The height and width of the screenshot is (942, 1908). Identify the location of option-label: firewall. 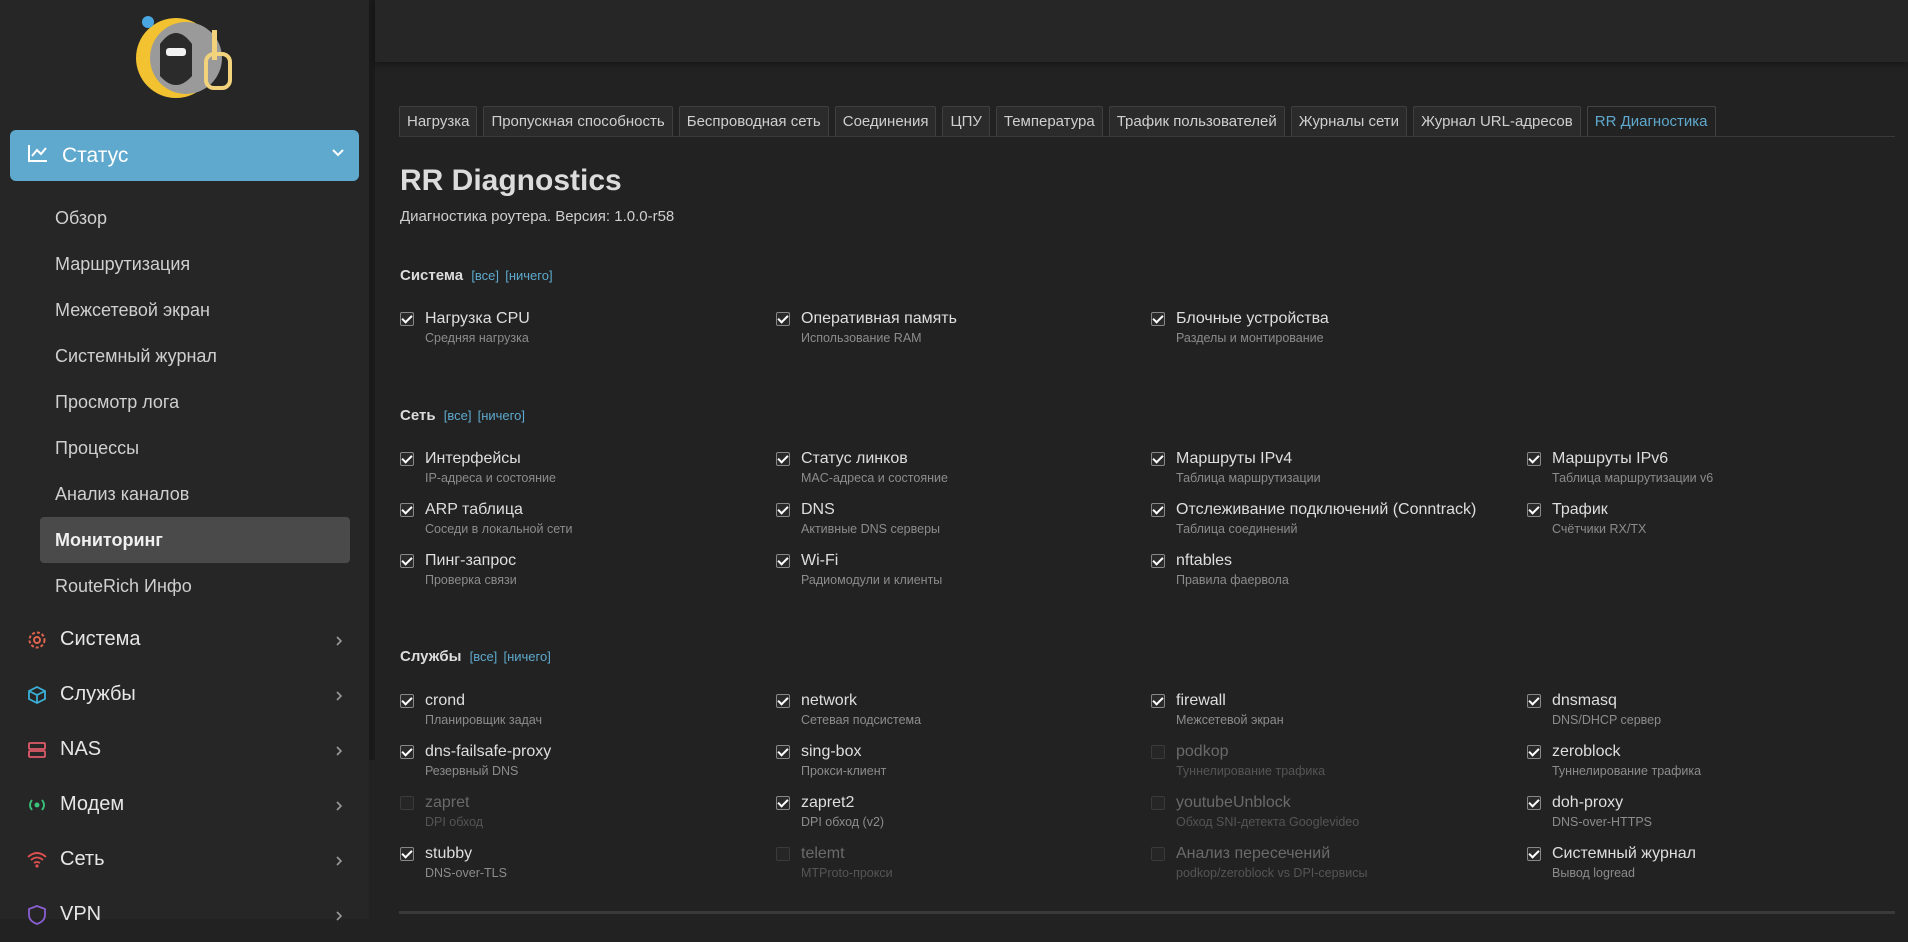
(1201, 700).